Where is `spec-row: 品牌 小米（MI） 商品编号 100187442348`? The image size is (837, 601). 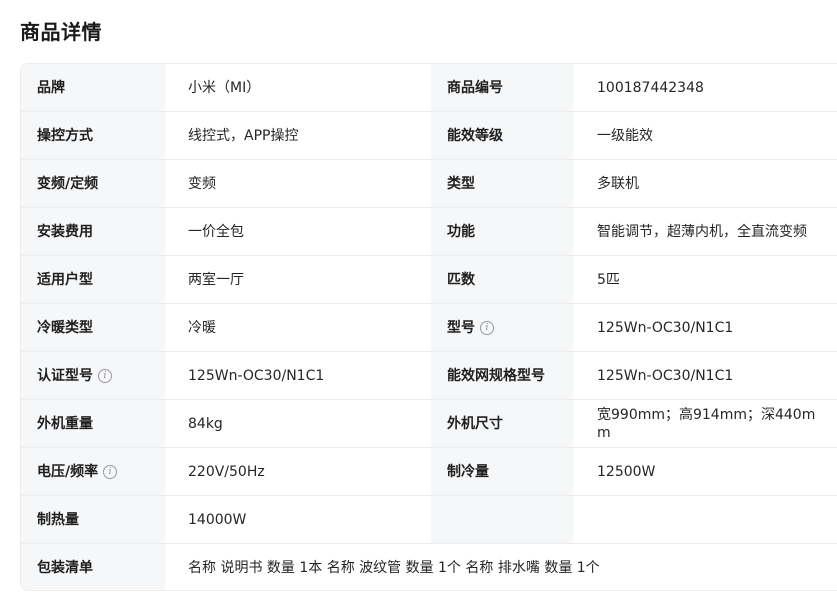 spec-row: 品牌 小米（MI） 商品编号 100187442348 is located at coordinates (429, 88).